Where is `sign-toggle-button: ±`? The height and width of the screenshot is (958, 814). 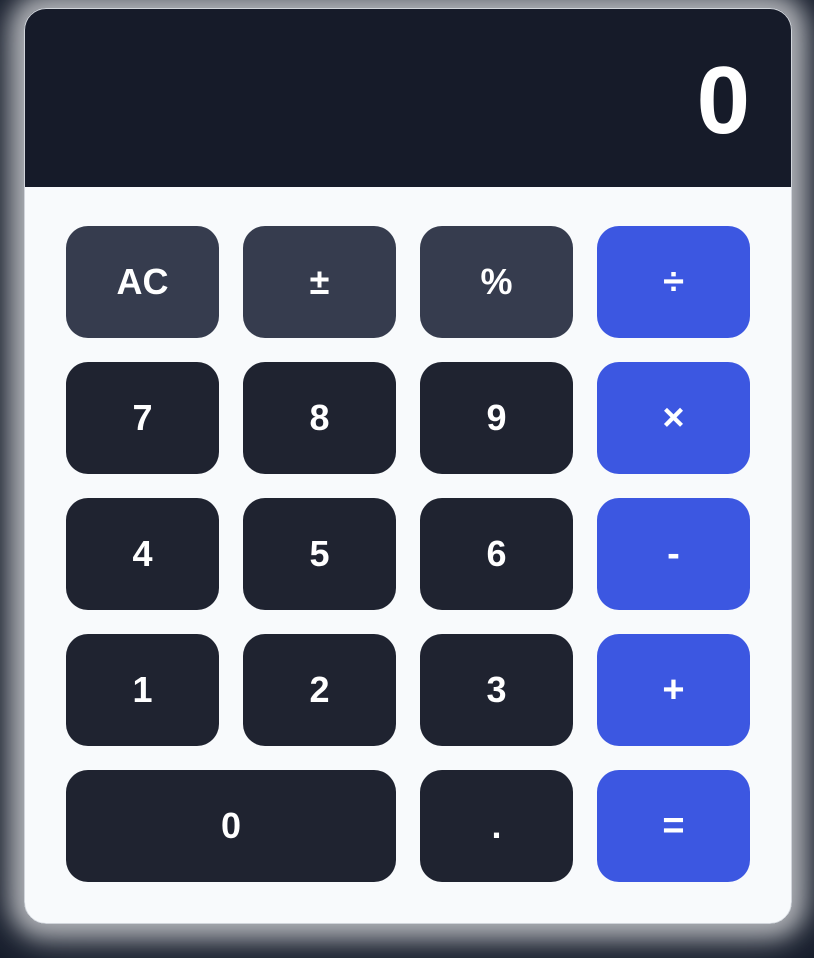 sign-toggle-button: ± is located at coordinates (319, 282).